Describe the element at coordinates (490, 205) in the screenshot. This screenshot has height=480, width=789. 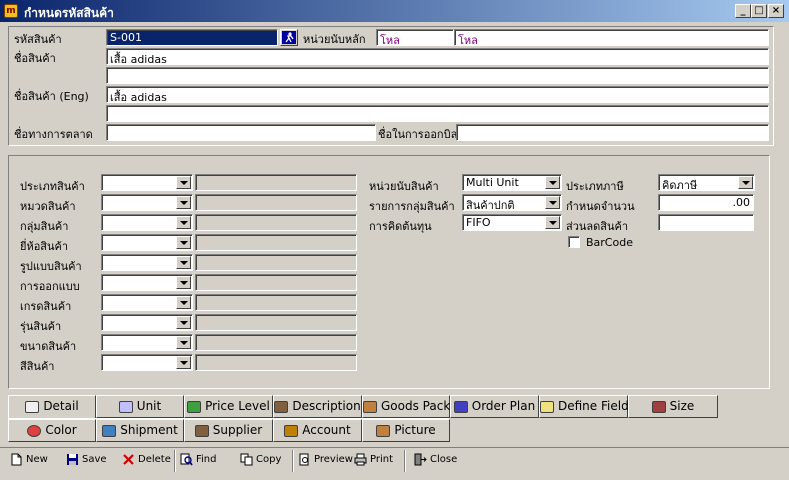
I see `group-list-combo-value: สินค้าปกติ` at that location.